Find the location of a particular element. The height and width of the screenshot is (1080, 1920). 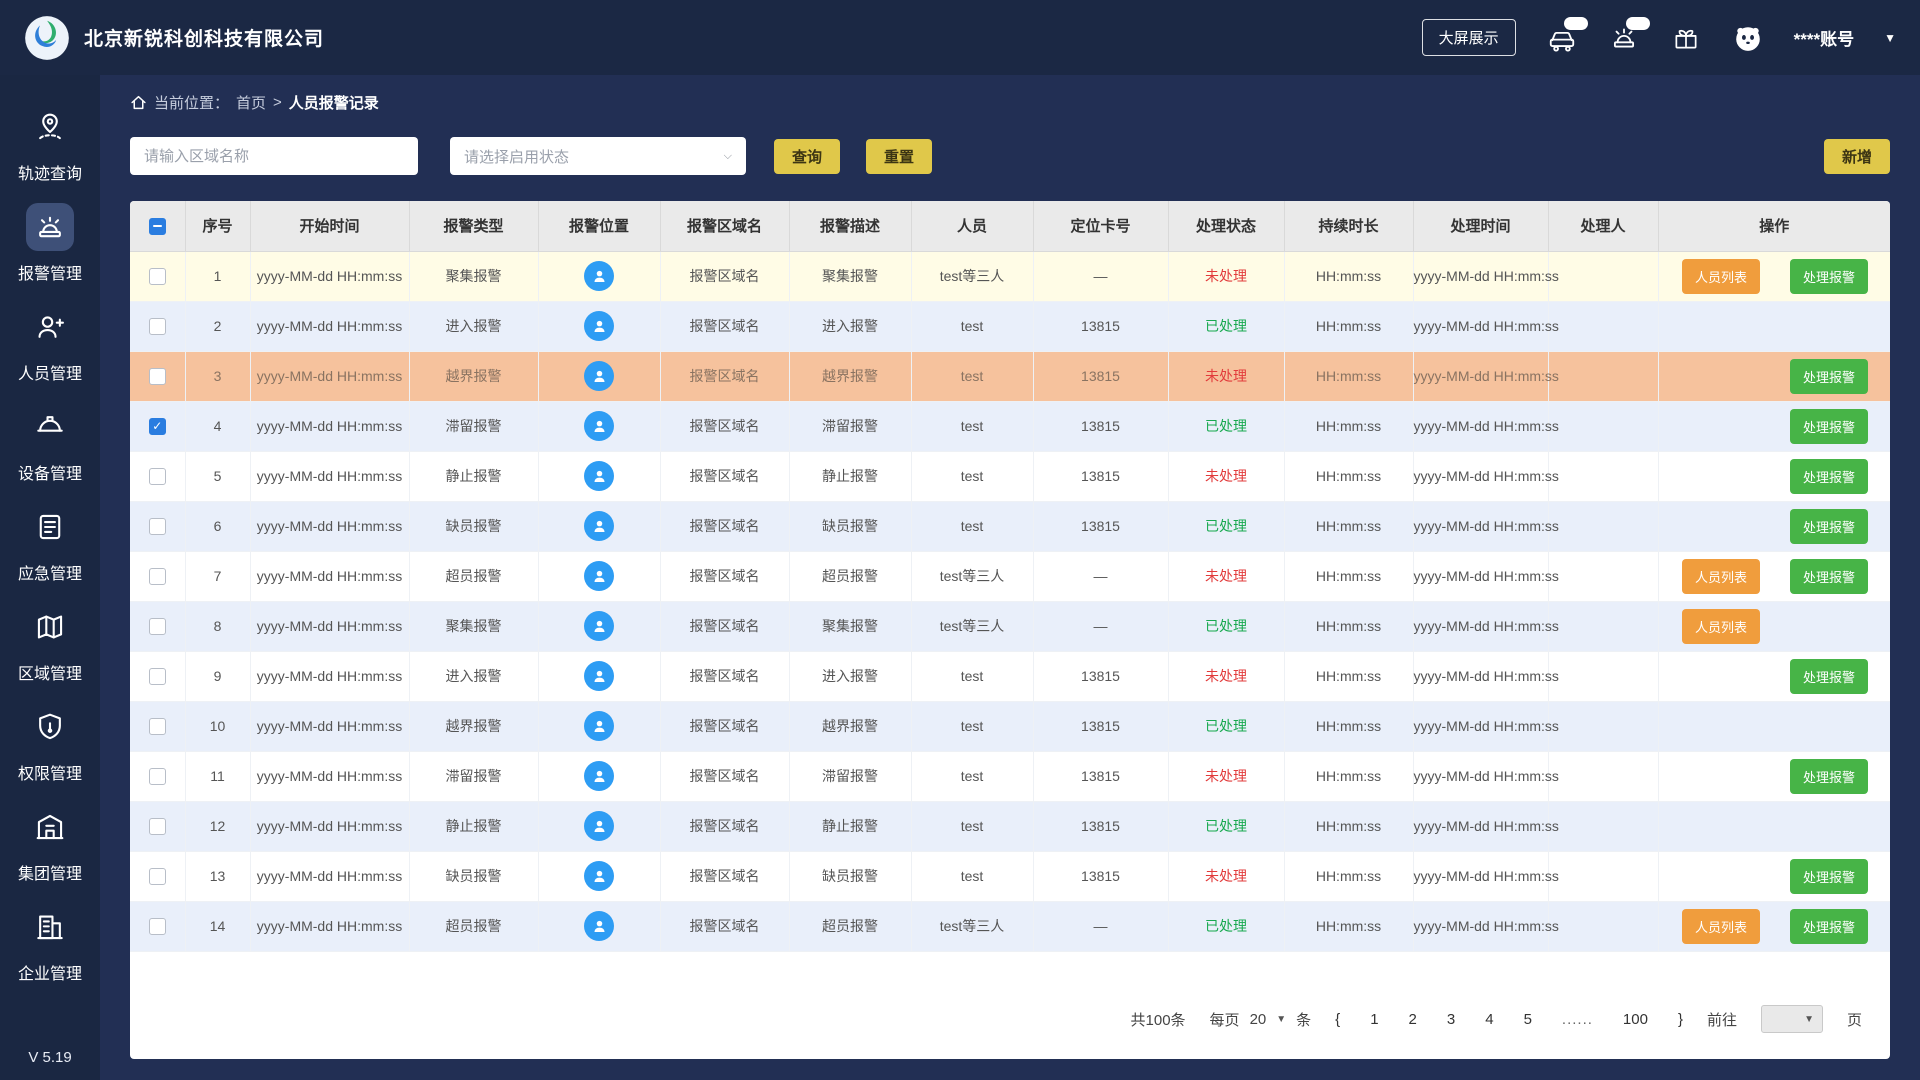

gift-icon is located at coordinates (1686, 38).